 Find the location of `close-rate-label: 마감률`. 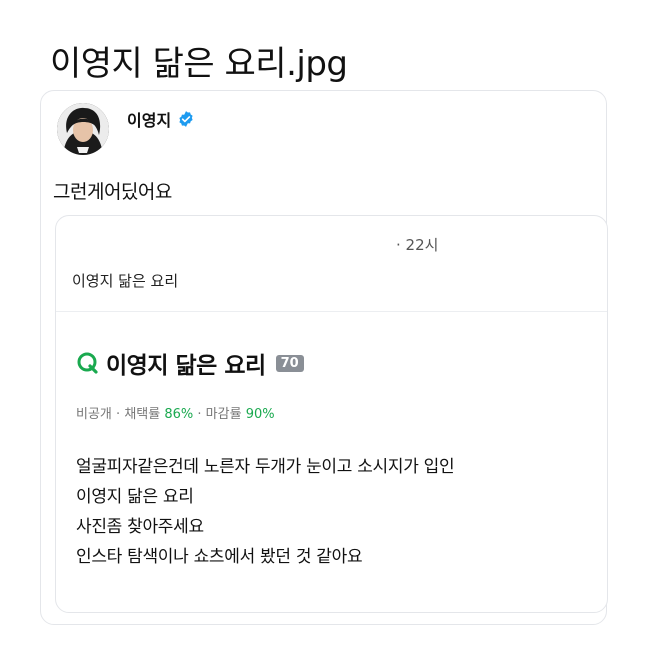

close-rate-label: 마감률 is located at coordinates (223, 414).